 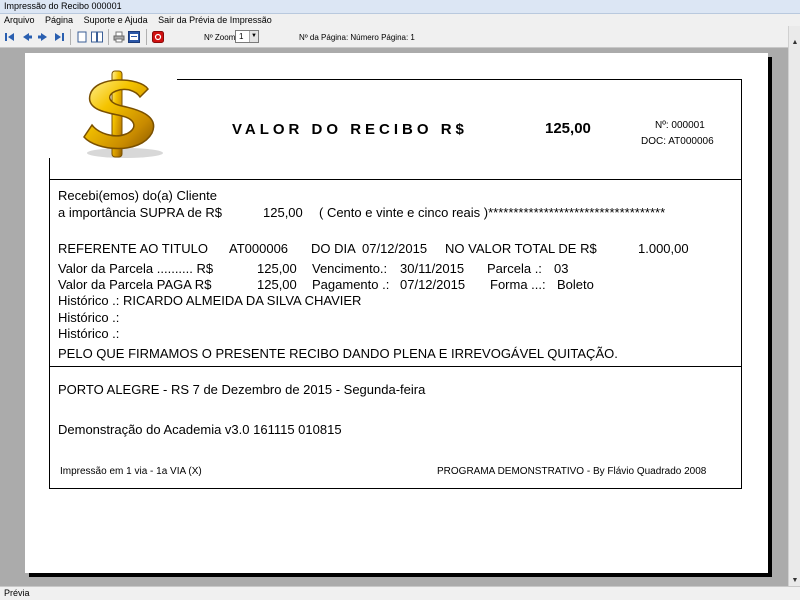 I want to click on vencimento-value: 30/11/2015, so click(x=432, y=268).